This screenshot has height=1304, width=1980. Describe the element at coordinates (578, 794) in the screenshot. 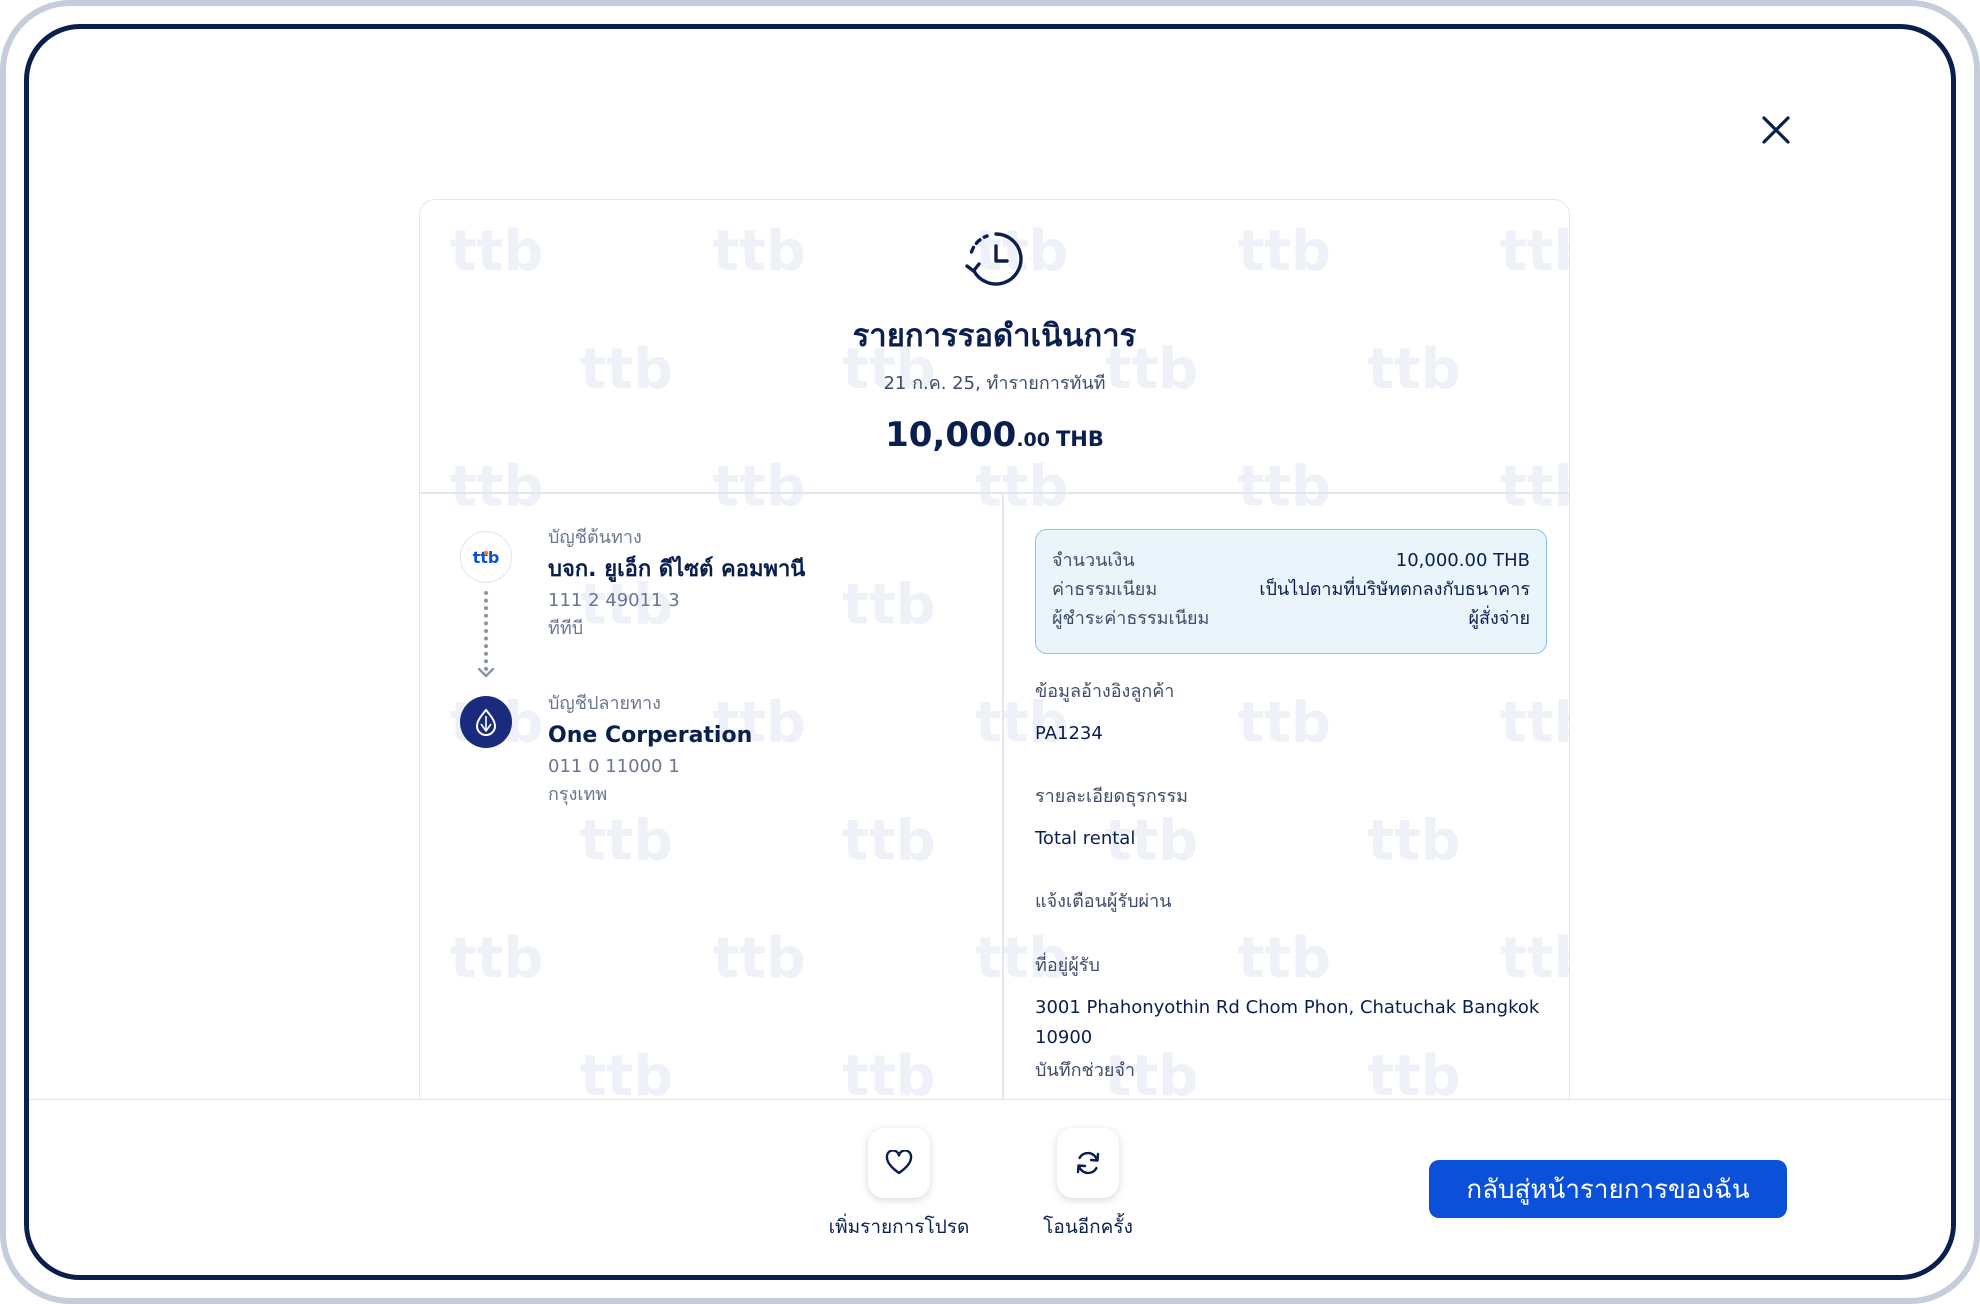

I see `destination-bank-name: กรุงเทพ` at that location.